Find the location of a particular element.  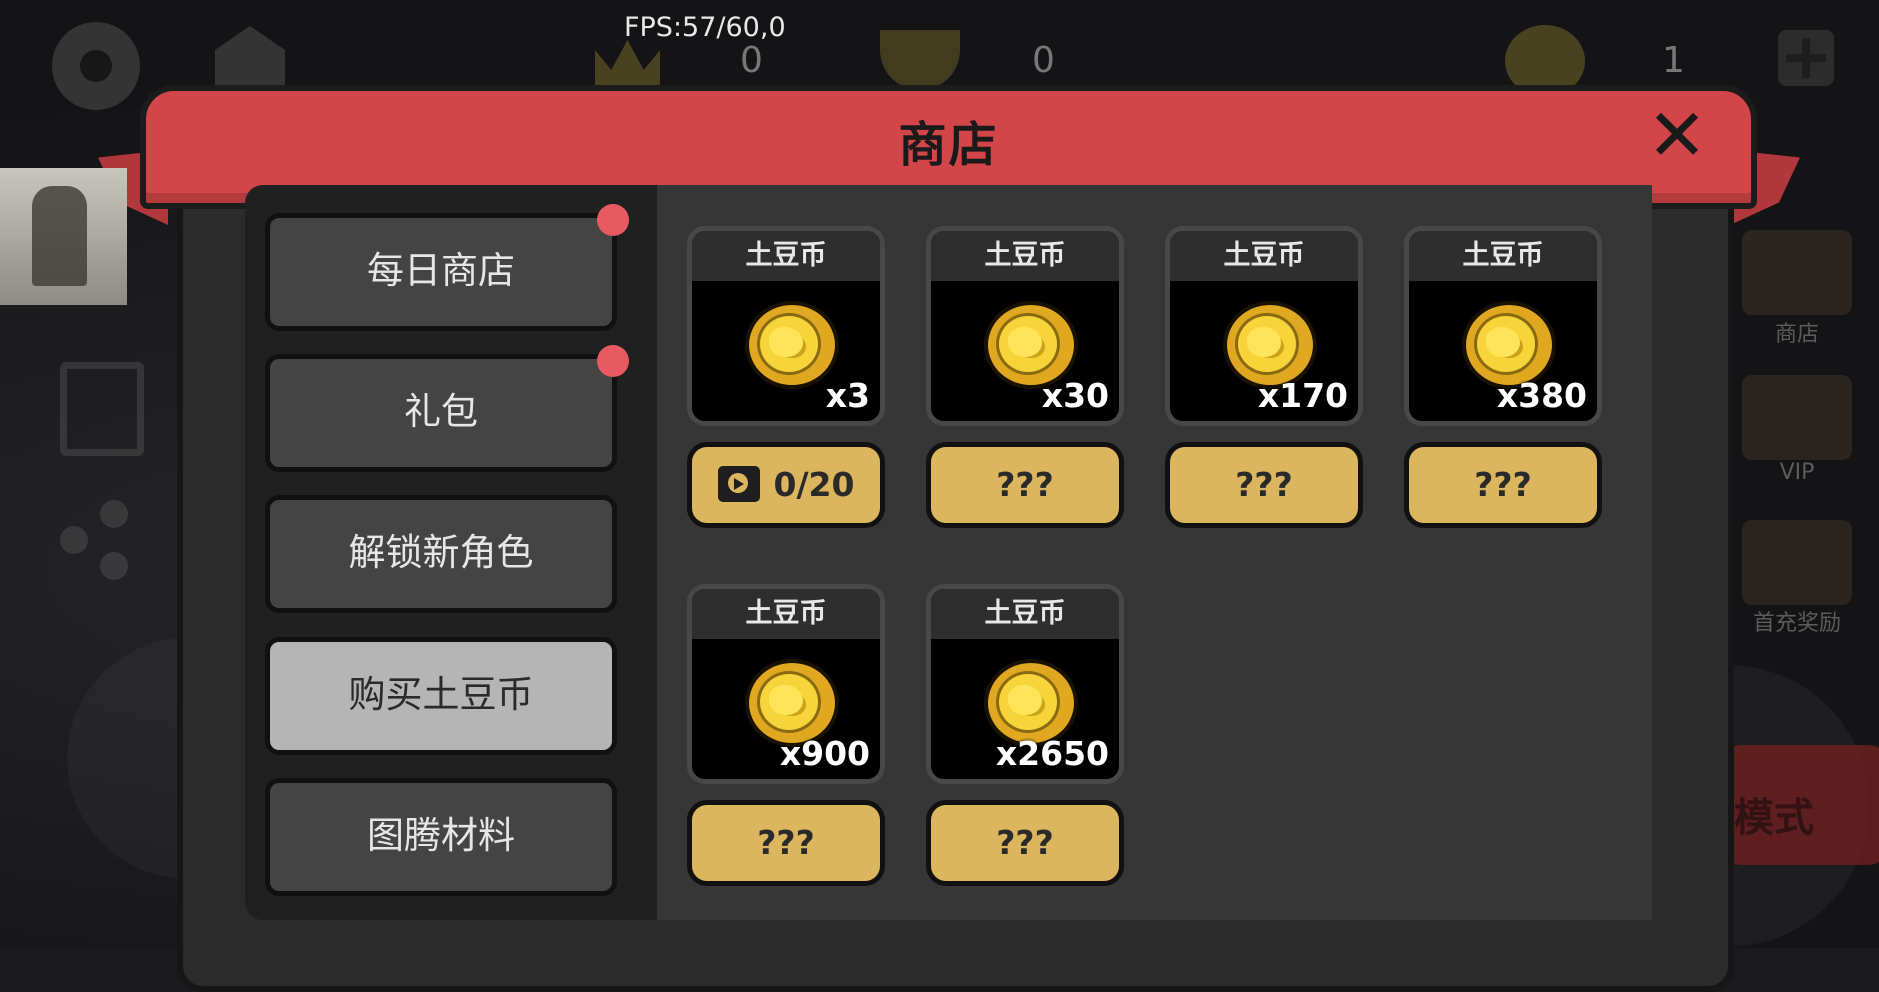

product-quantity: x3 is located at coordinates (847, 395).